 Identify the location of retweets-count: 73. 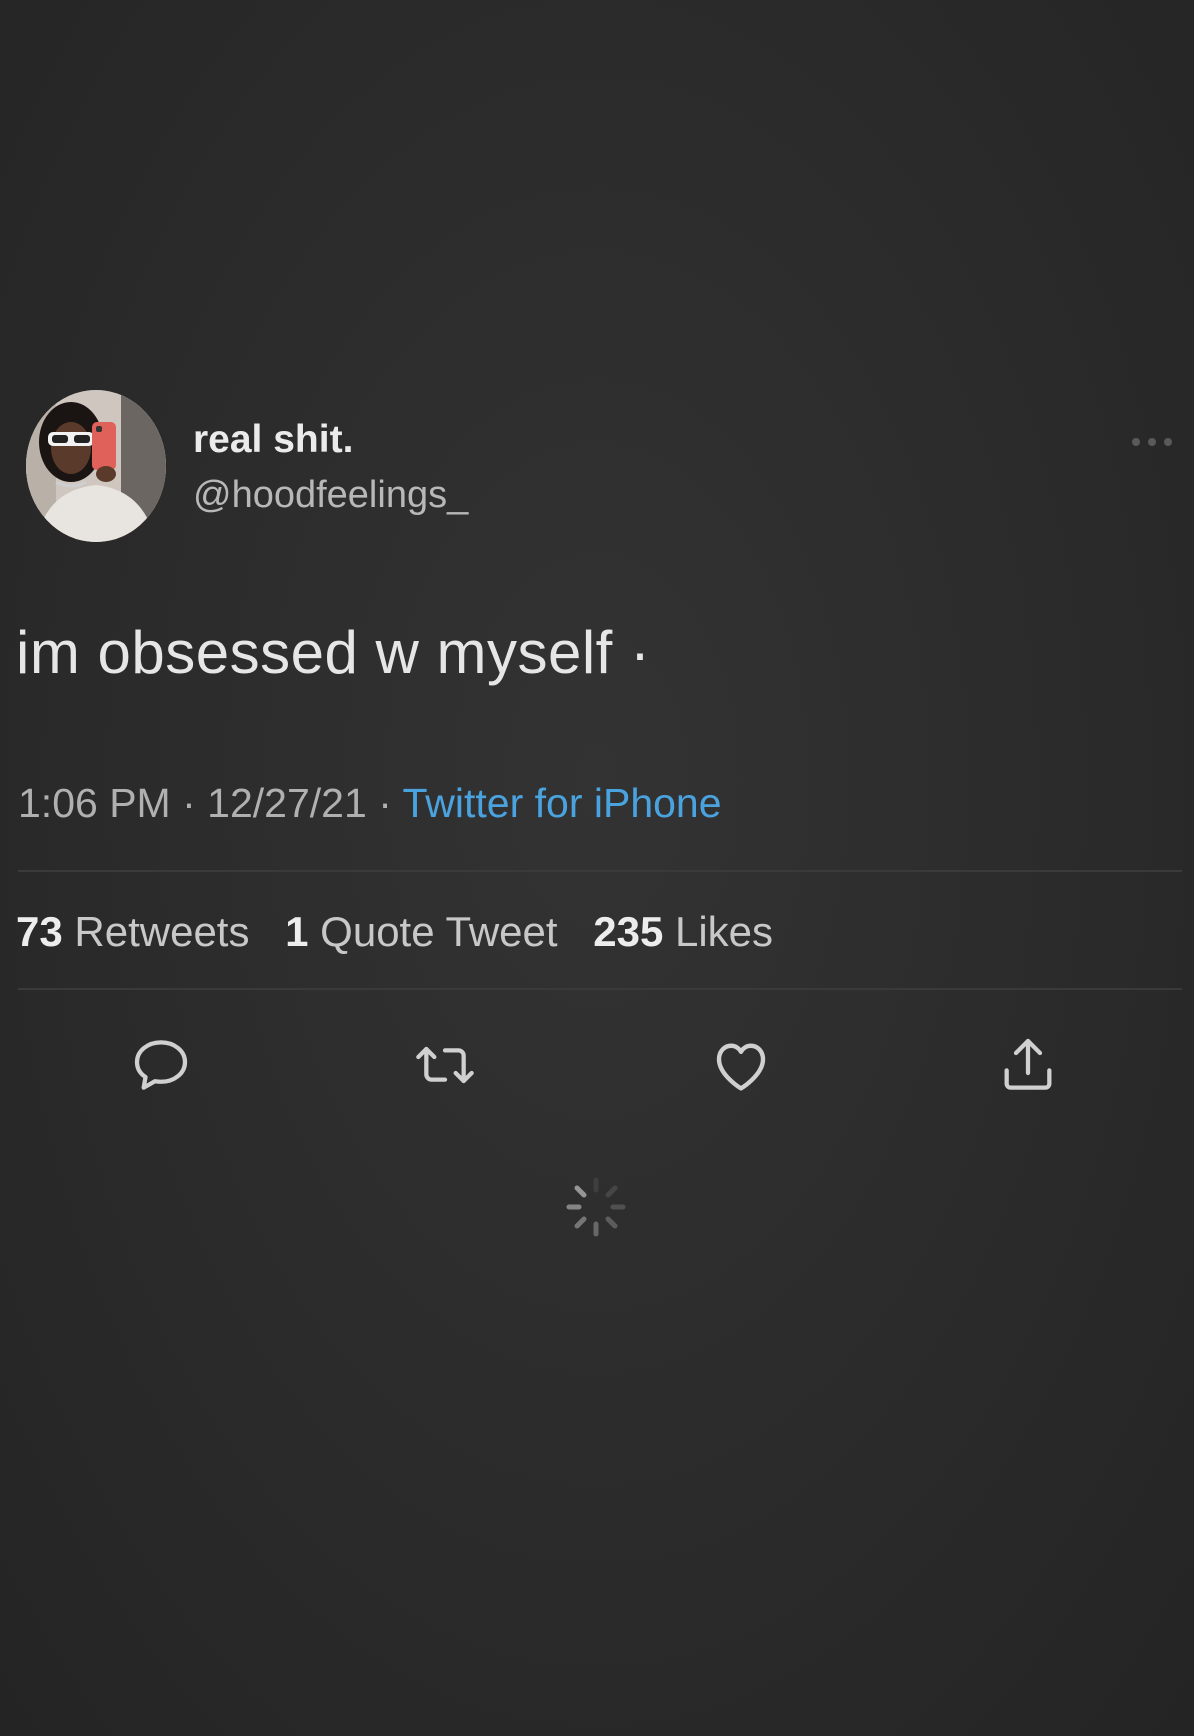
(39, 931).